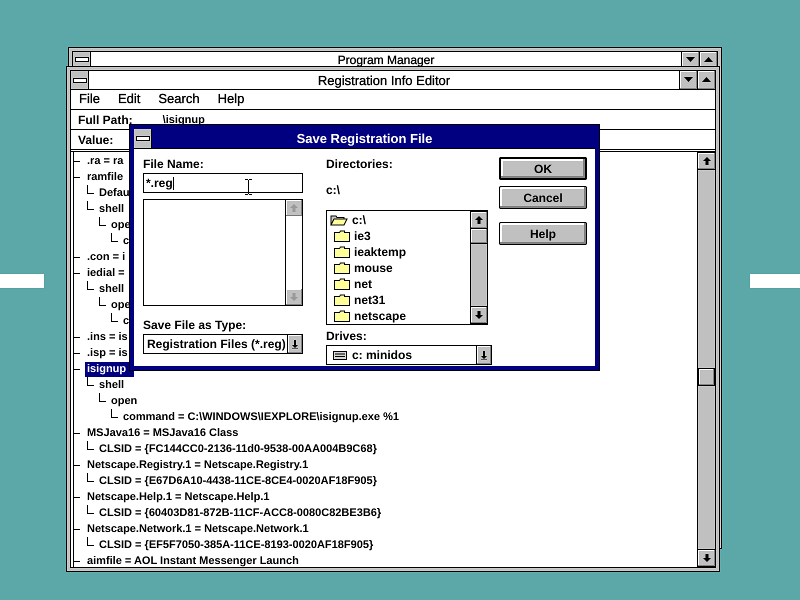  What do you see at coordinates (106, 273) in the screenshot?
I see `tree-item: iedial =` at bounding box center [106, 273].